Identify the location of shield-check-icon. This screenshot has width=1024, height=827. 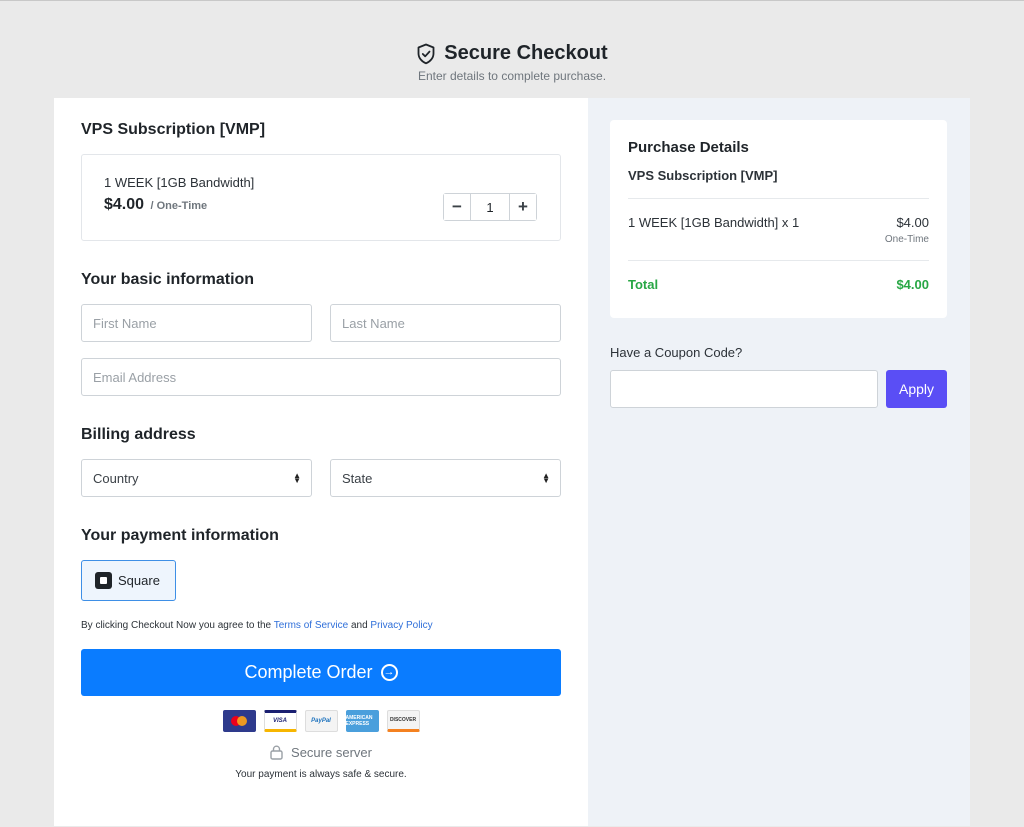
(426, 53).